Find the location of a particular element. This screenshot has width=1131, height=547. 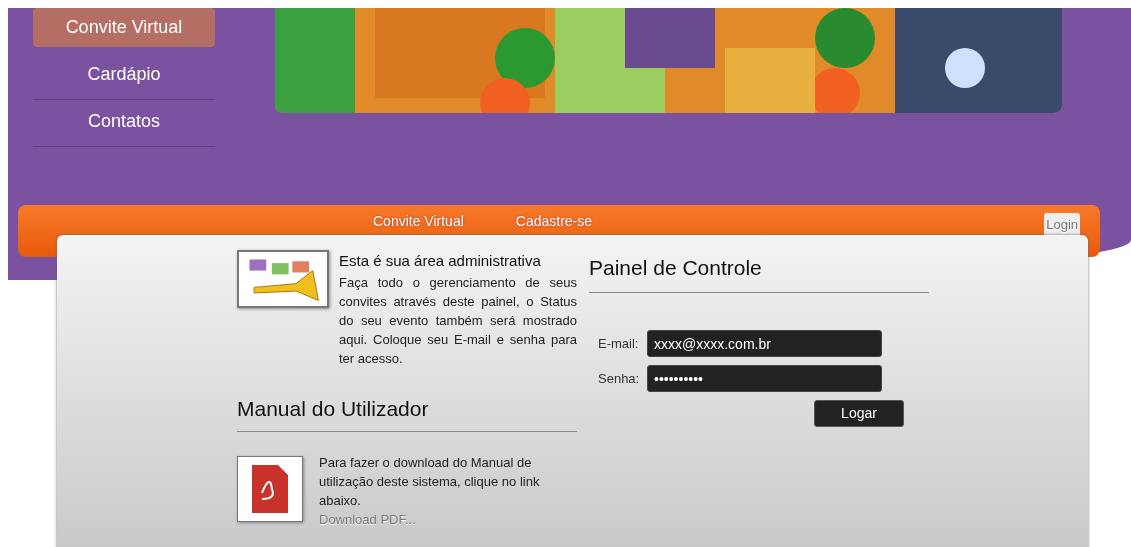

intro-paragraph: Faça todo o gerenciamento de seus convites através deste painel, o Status do seu evento também será mostrado aqui. Coloque seu E-mail e senha para ter acesso. is located at coordinates (458, 320).